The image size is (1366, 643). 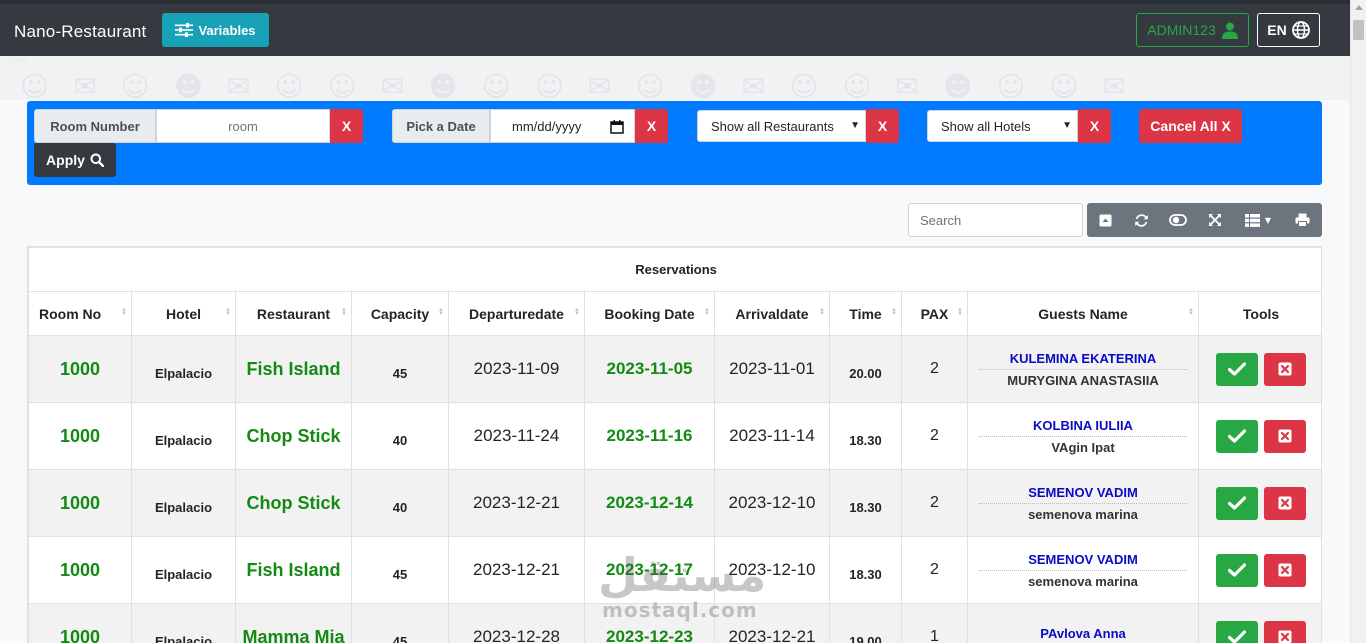 What do you see at coordinates (855, 125) in the screenshot?
I see `chevron-down-icon: ▼` at bounding box center [855, 125].